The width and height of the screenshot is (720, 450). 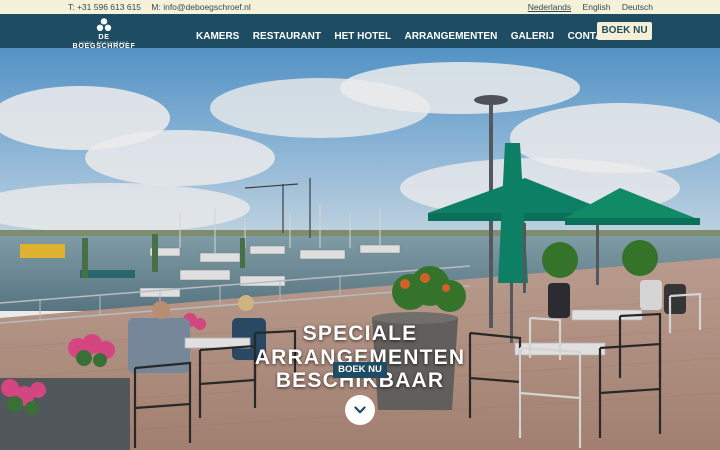 What do you see at coordinates (360, 370) in the screenshot?
I see `hero-book-button: BOEK NU` at bounding box center [360, 370].